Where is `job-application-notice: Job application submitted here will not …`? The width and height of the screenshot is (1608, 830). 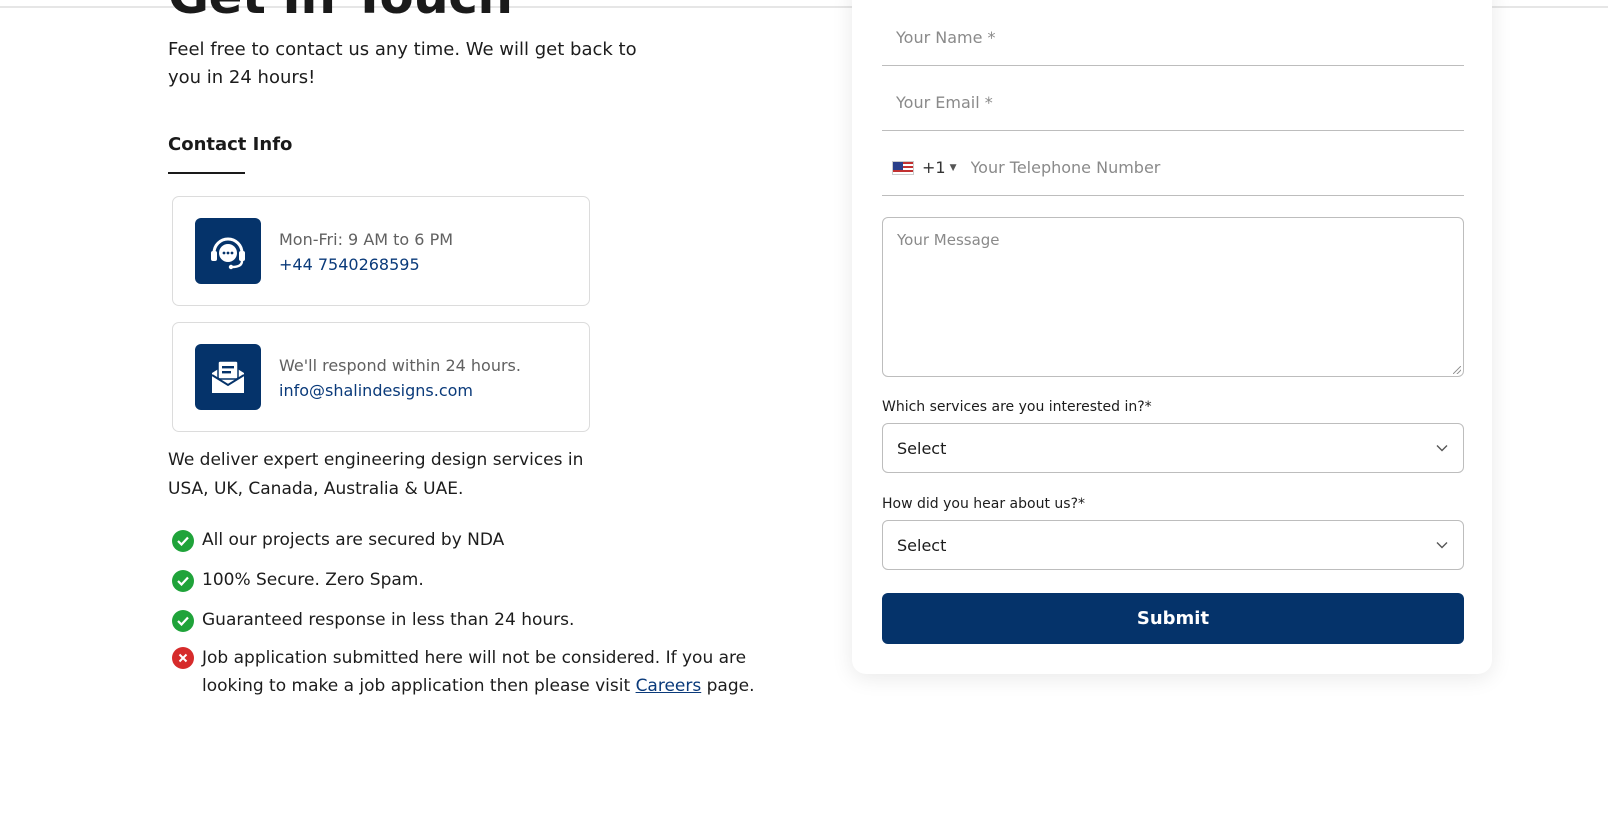 job-application-notice: Job application submitted here will not … is located at coordinates (487, 672).